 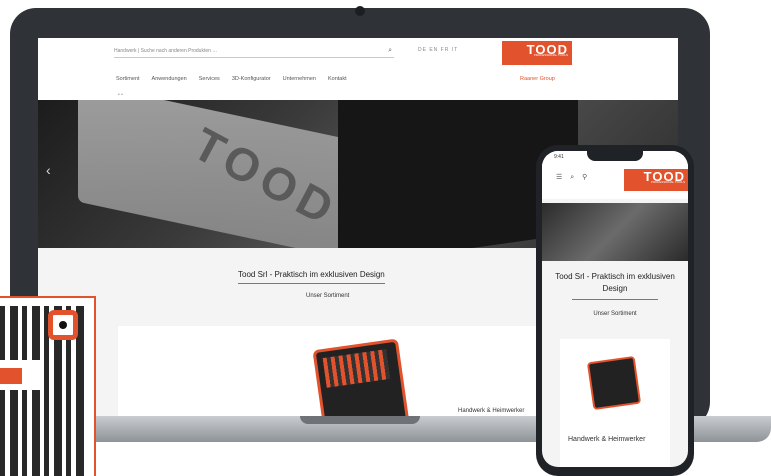 What do you see at coordinates (360, 11) in the screenshot?
I see `laptop-camera` at bounding box center [360, 11].